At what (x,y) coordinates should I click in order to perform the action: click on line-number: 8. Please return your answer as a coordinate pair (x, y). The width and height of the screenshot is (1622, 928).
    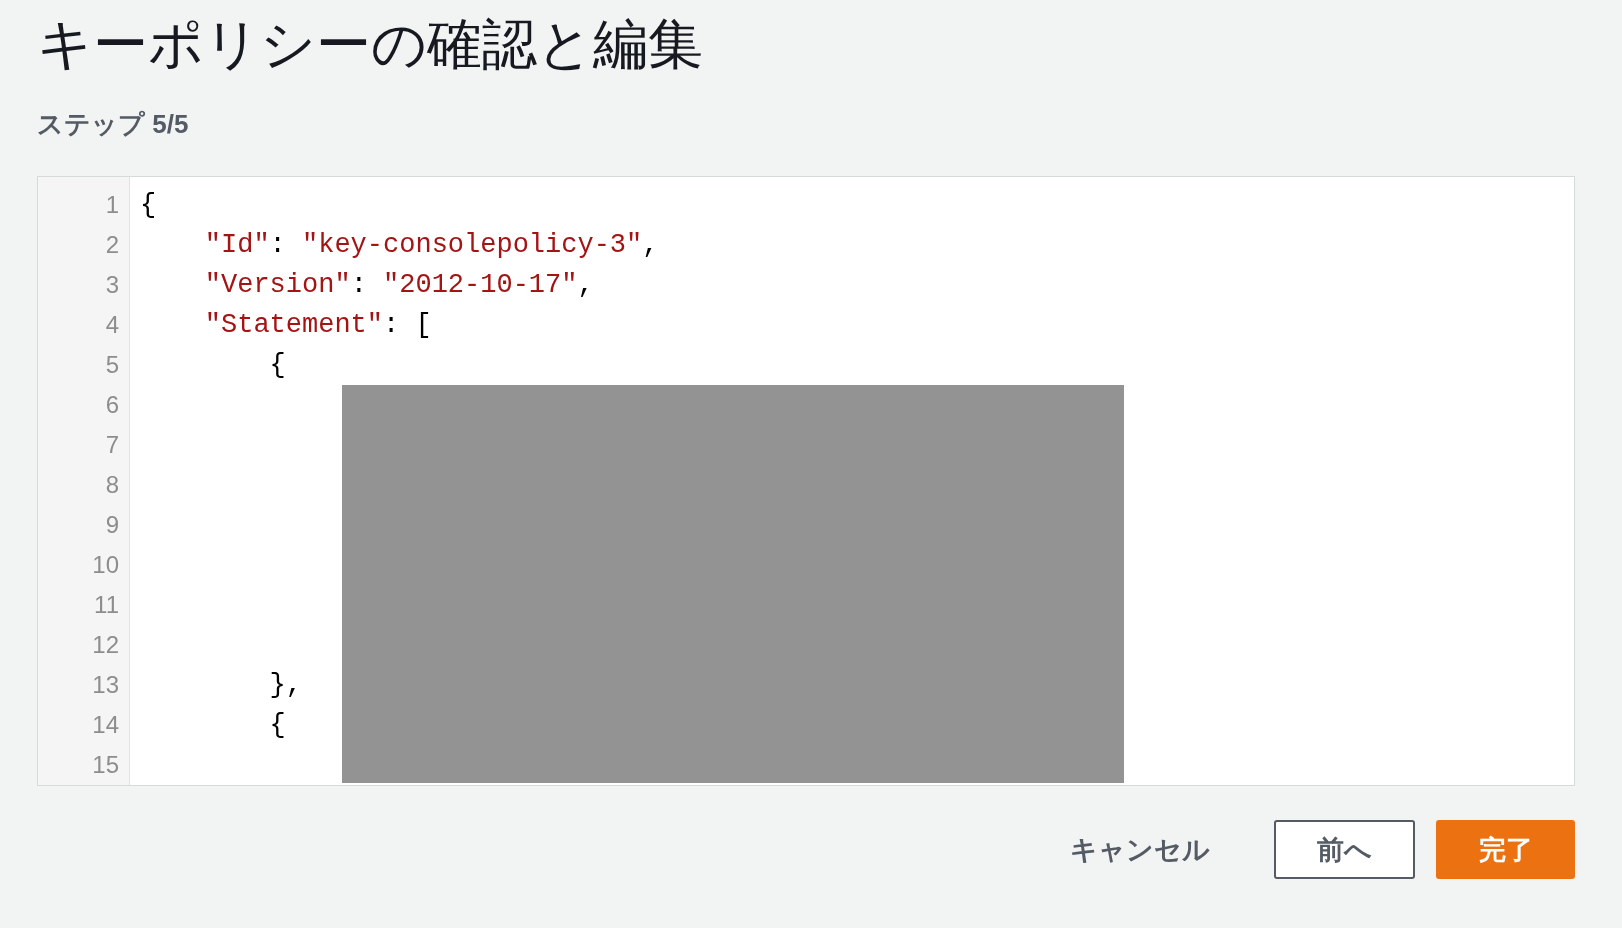
    Looking at the image, I should click on (112, 485).